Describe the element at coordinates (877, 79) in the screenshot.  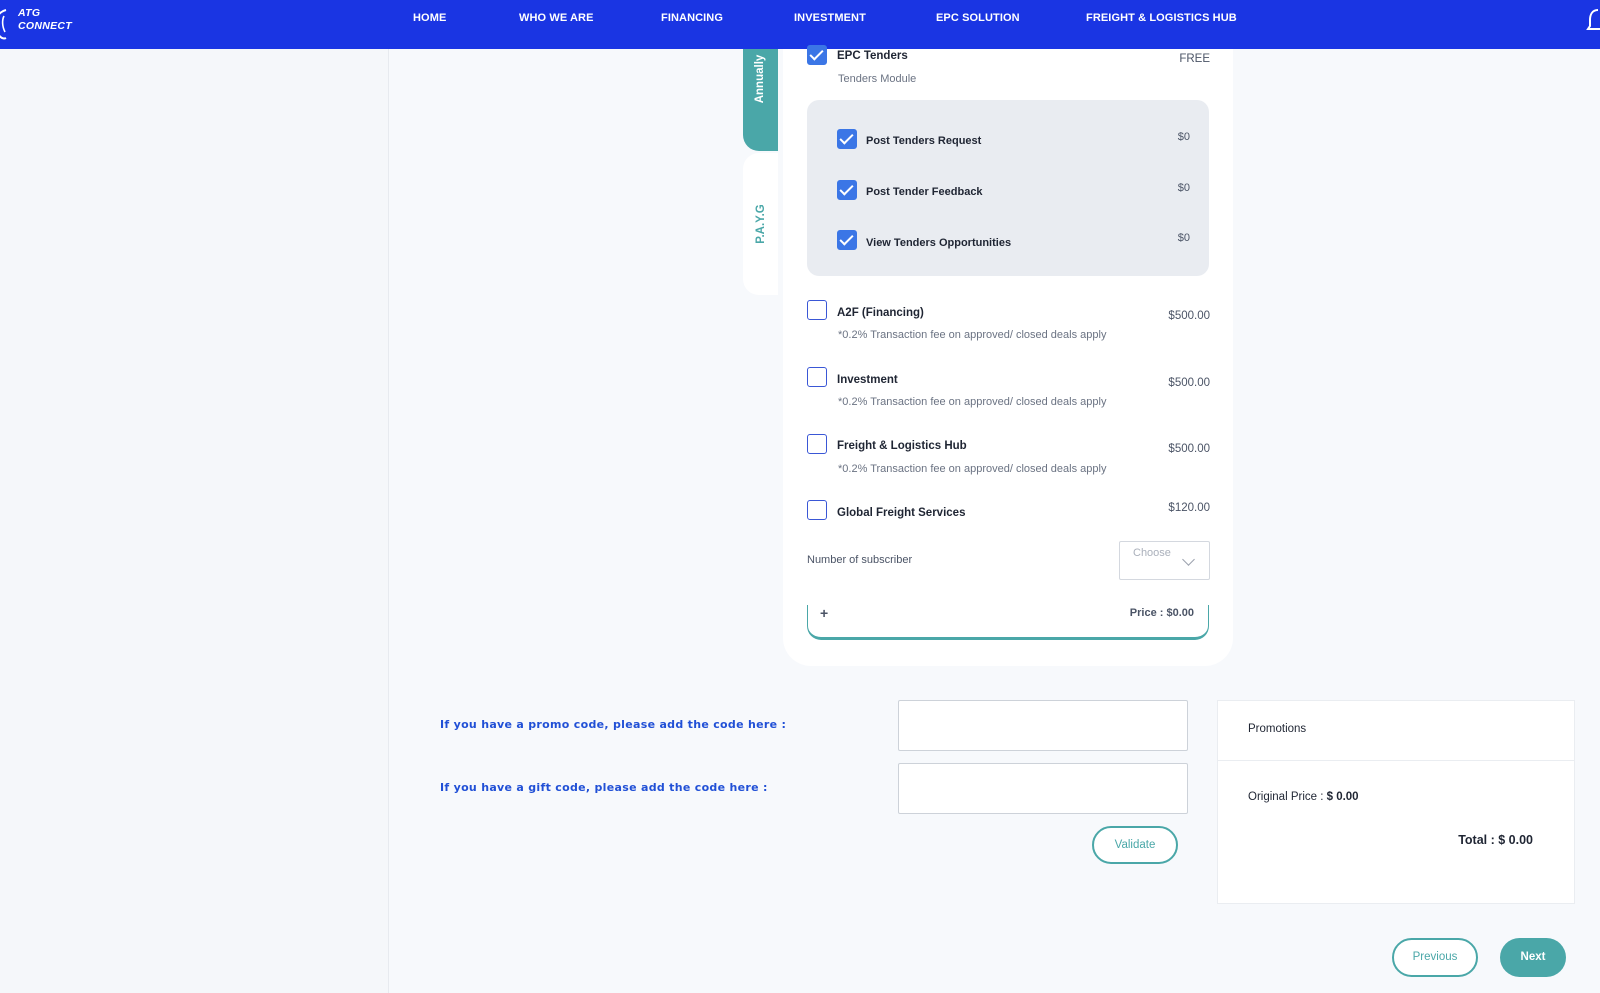
I see `epc-tenders-subtitle: Tenders Module` at that location.